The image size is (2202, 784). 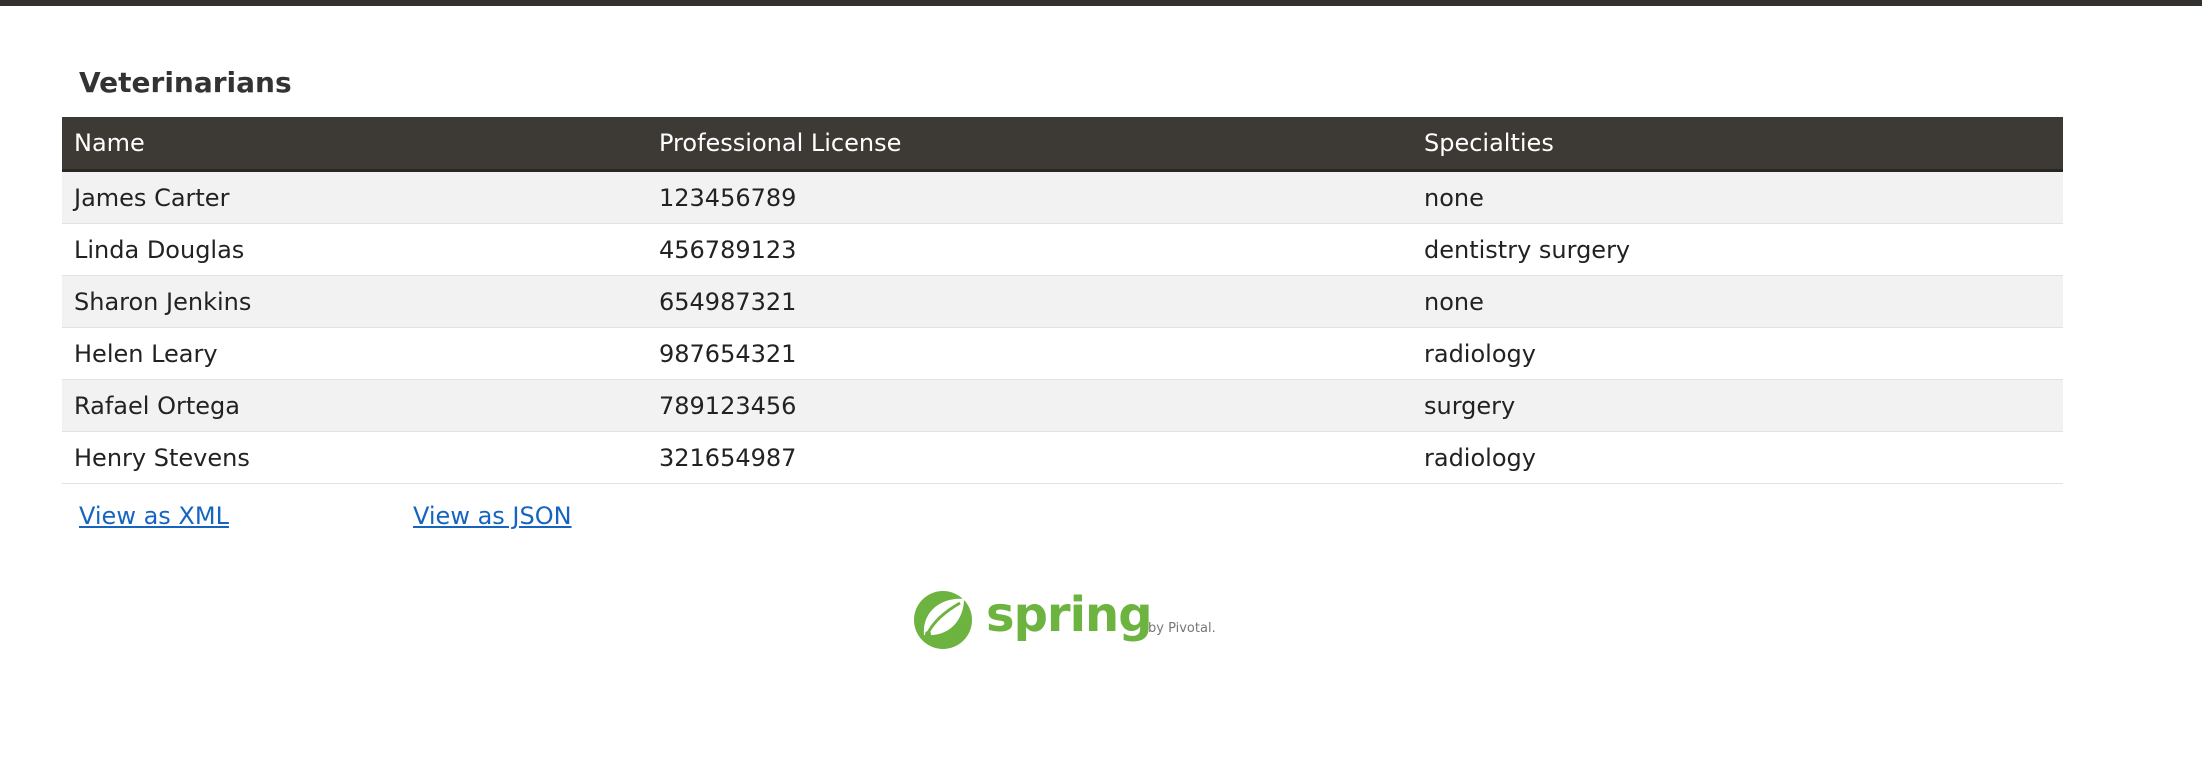 I want to click on top-bar, so click(x=1101, y=3).